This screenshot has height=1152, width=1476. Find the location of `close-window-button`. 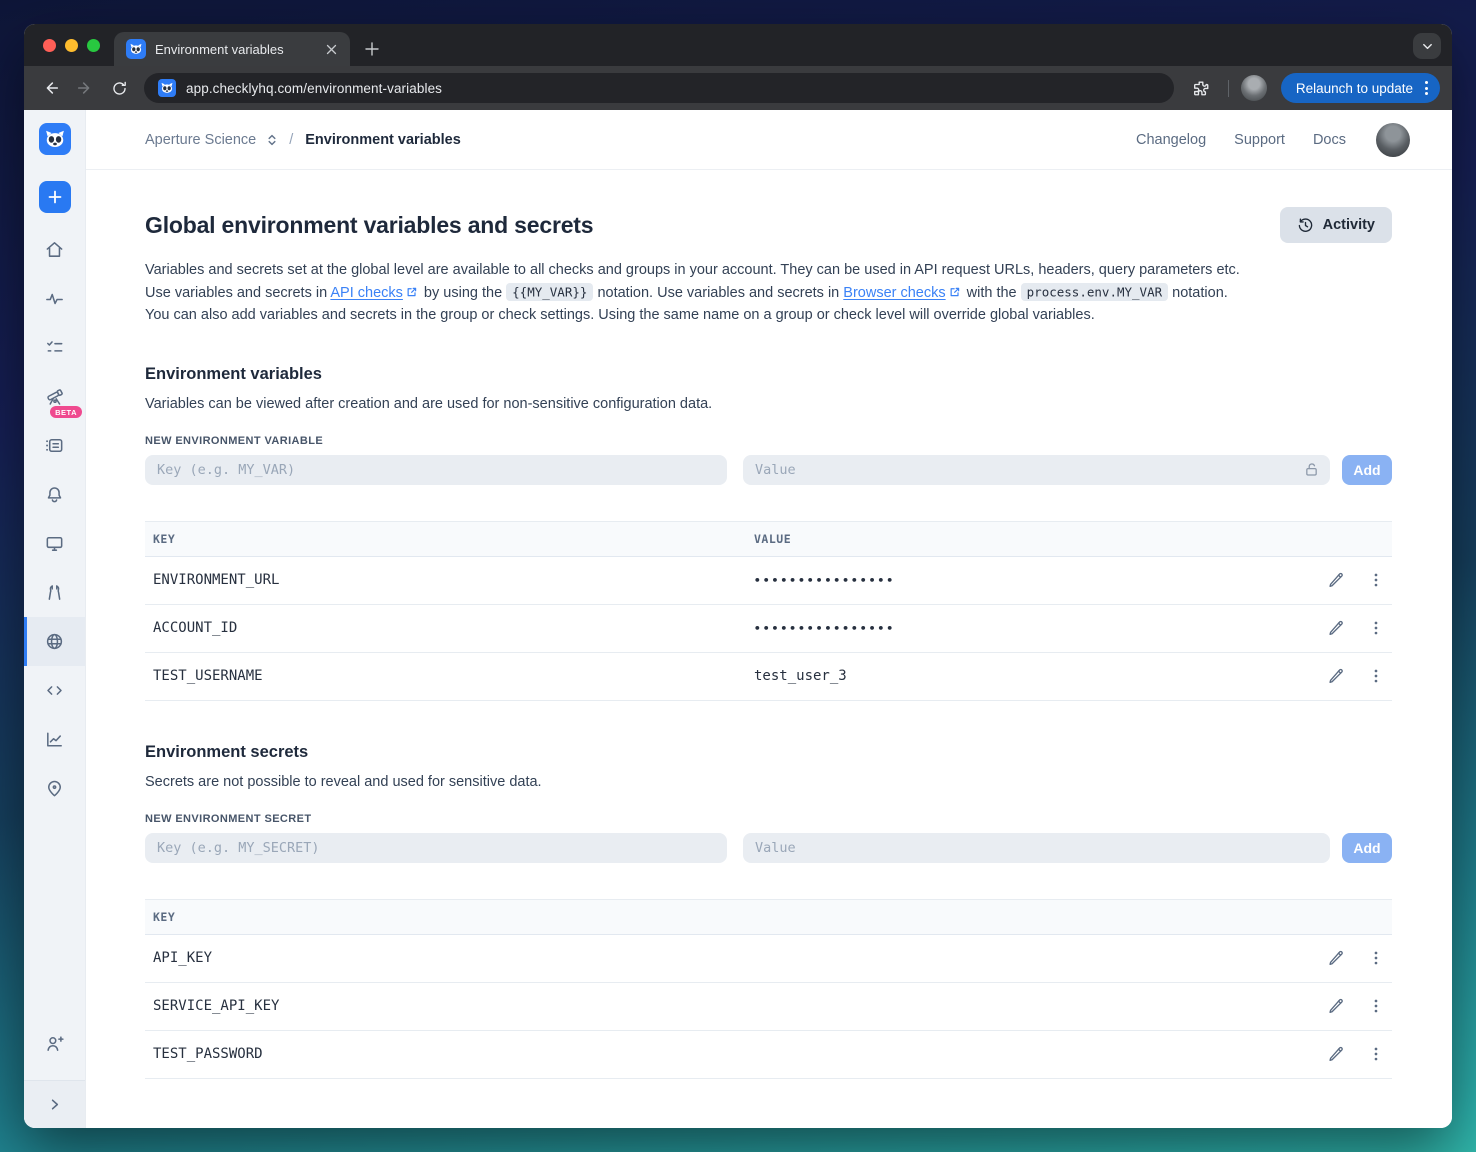

close-window-button is located at coordinates (49, 45).